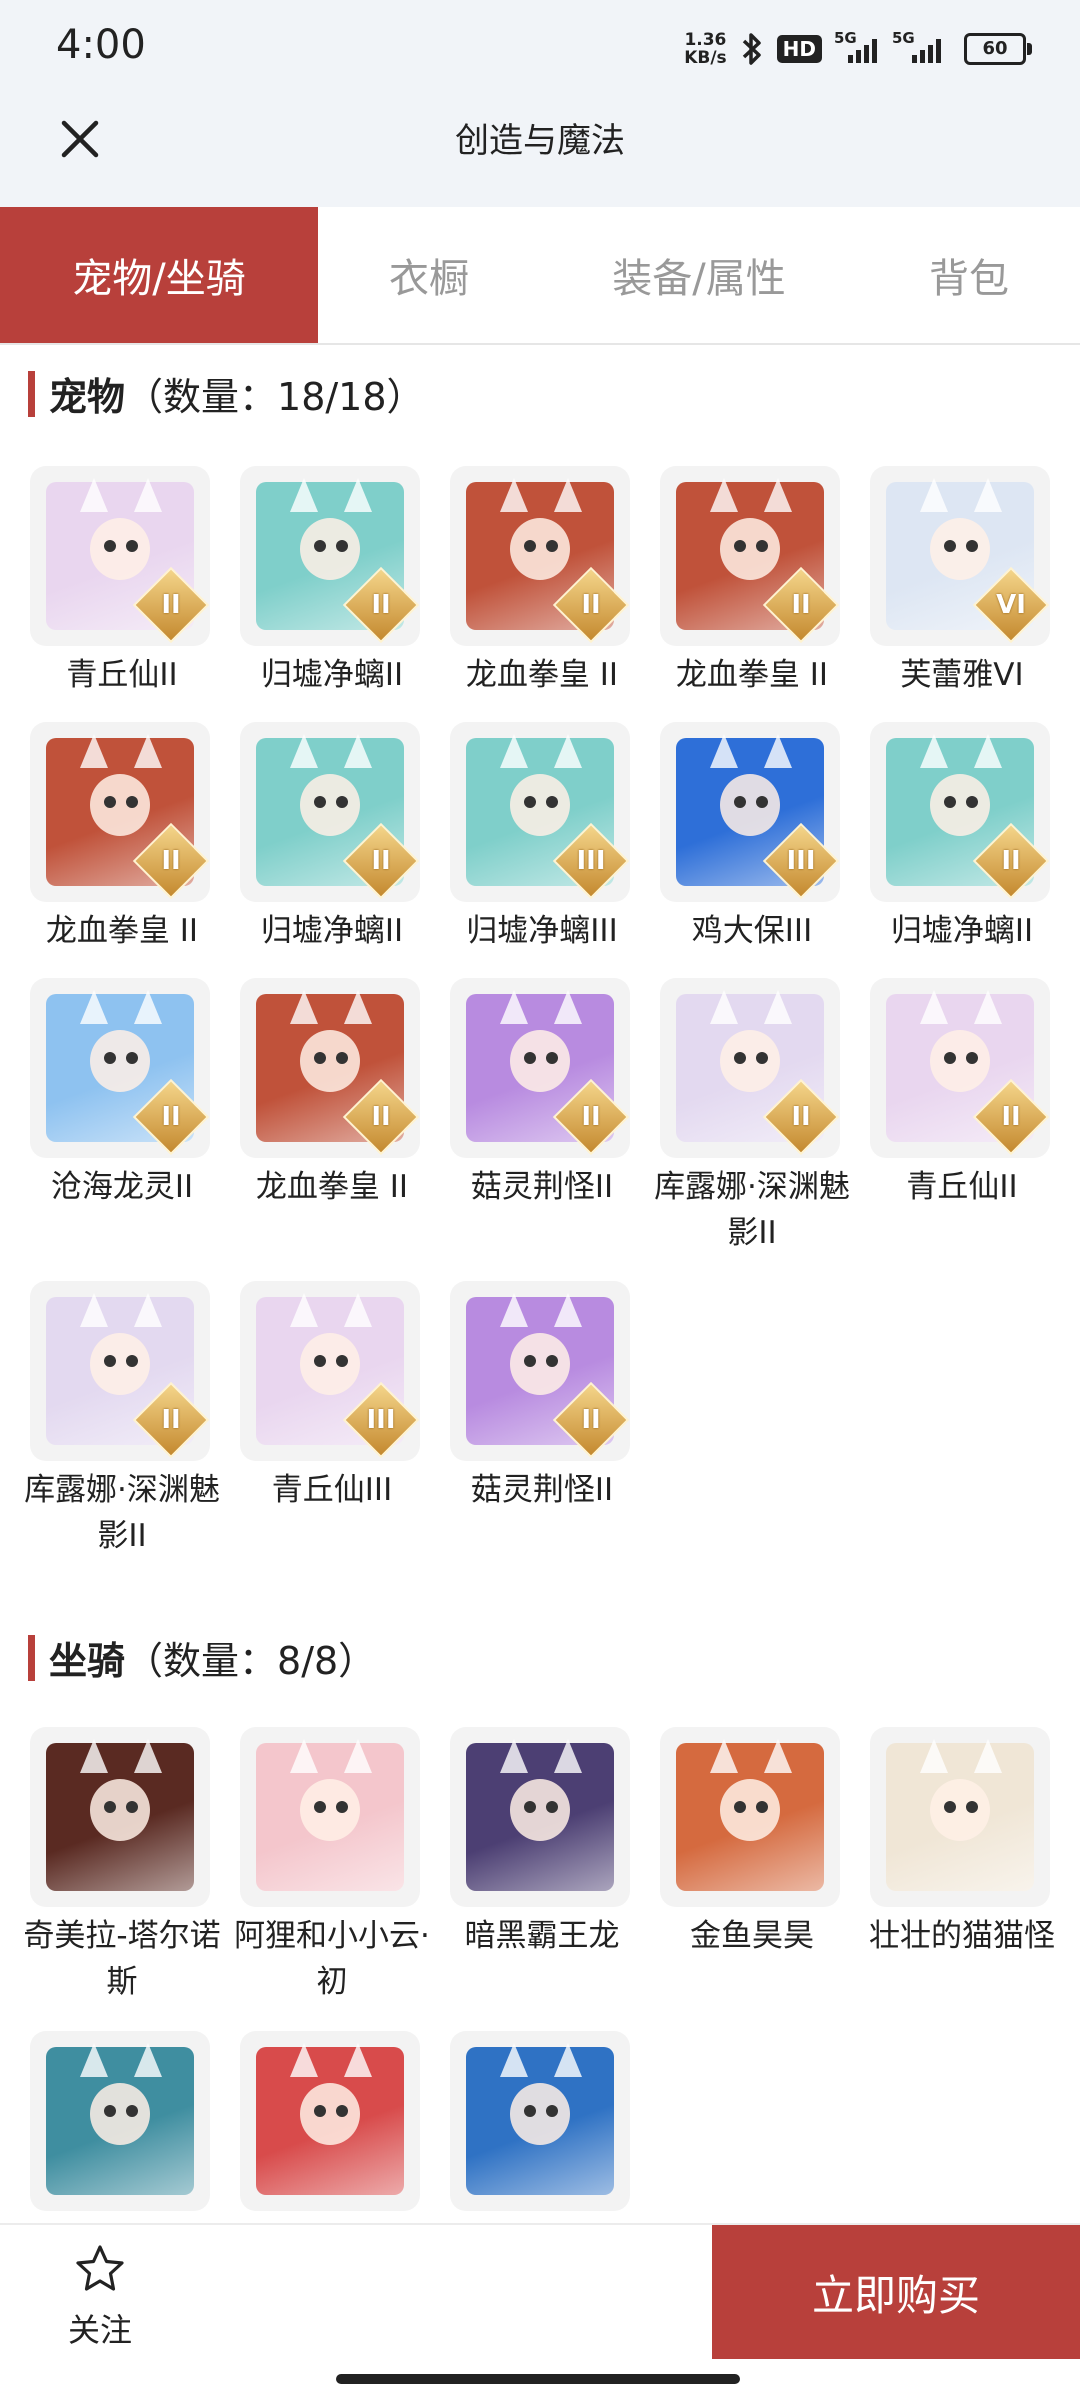 The height and width of the screenshot is (2403, 1080). I want to click on mount-thumbnail, so click(540, 1817).